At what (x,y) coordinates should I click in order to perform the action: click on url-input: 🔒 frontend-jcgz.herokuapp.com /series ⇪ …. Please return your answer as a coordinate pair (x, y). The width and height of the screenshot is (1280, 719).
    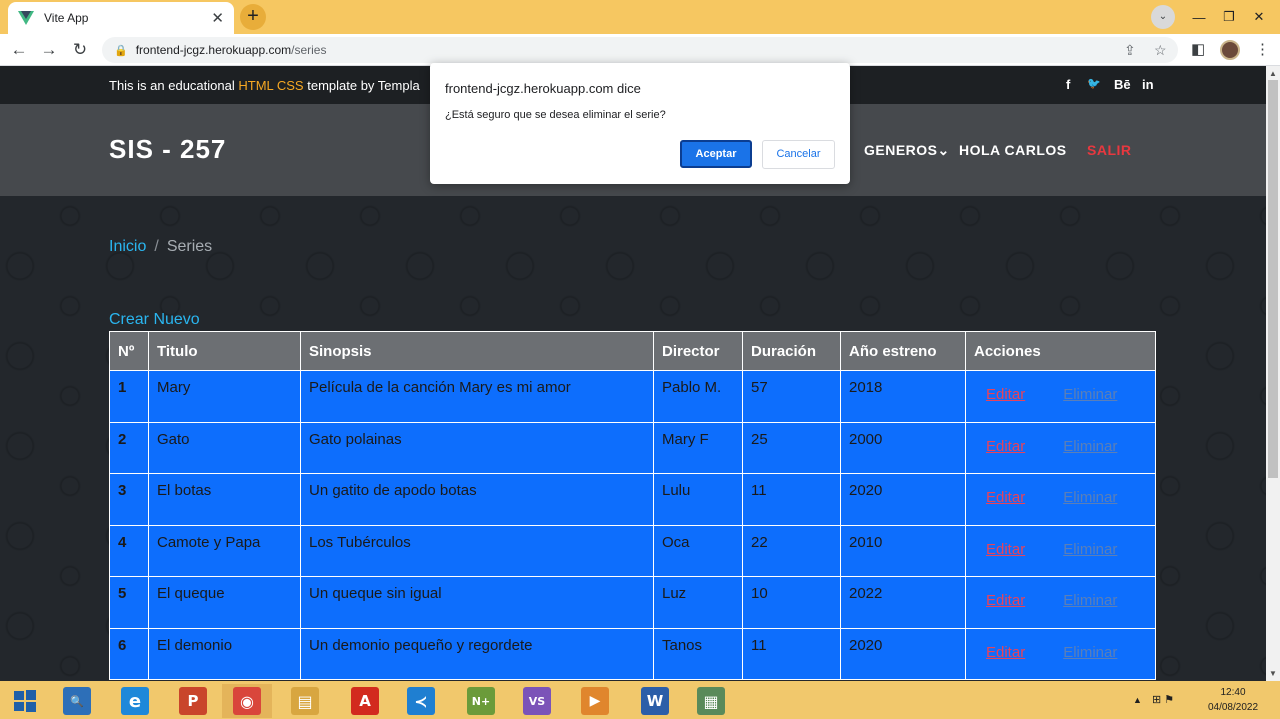
    Looking at the image, I should click on (640, 50).